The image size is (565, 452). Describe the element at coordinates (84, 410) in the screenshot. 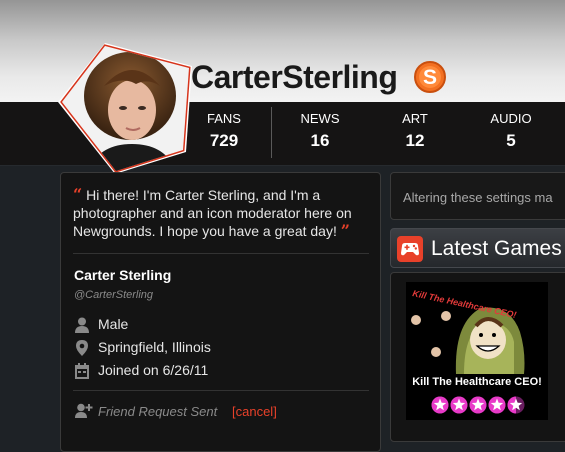

I see `add-friend-icon` at that location.